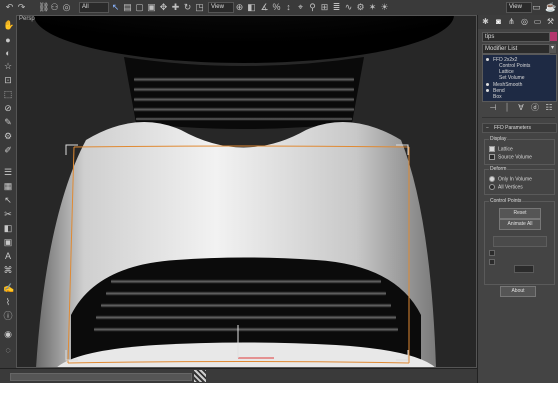 This screenshot has width=558, height=415. I want to click on only-in-volume-radio: Only In Volume, so click(510, 179).